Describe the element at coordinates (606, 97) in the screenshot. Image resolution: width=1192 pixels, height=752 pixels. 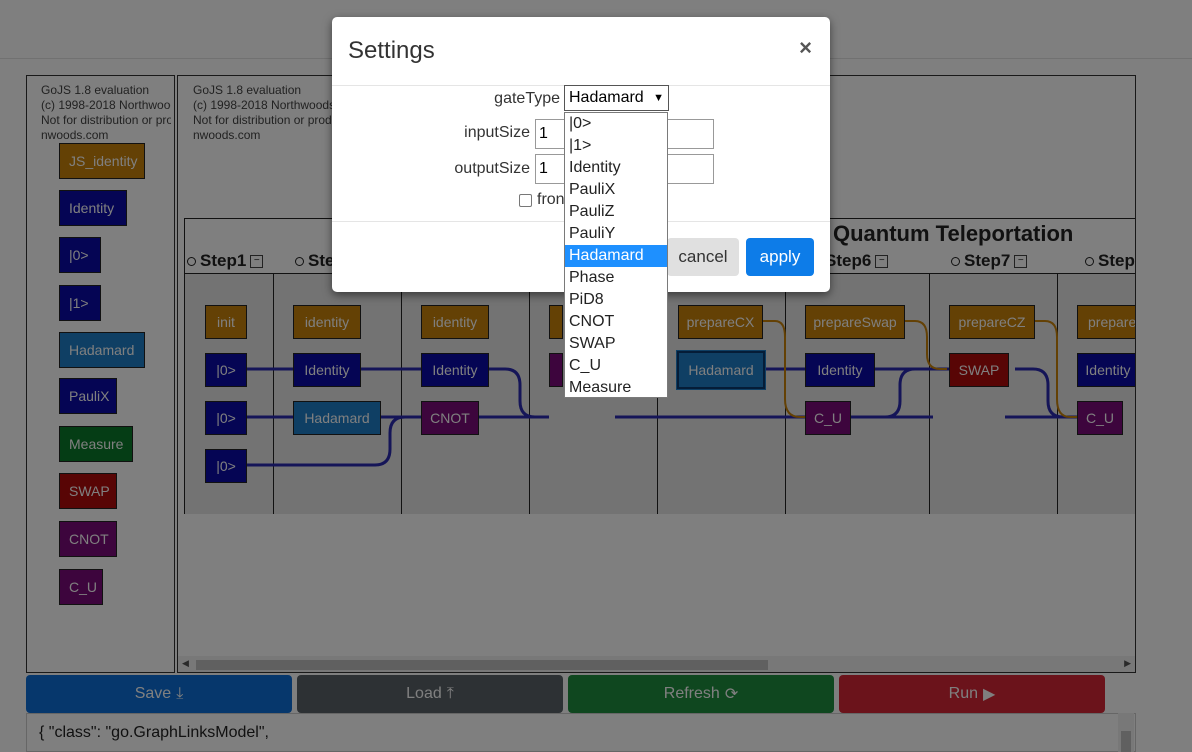
I see `gatetype-value: Hadamard` at that location.